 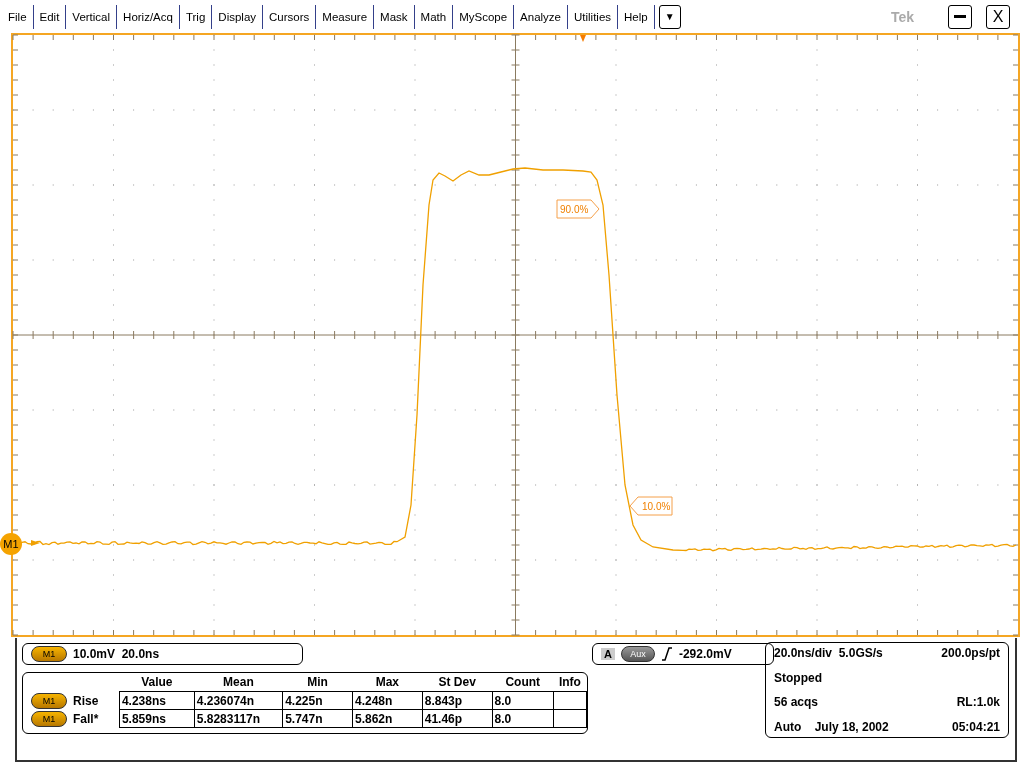 I want to click on source-badge: Aux, so click(x=637, y=654).